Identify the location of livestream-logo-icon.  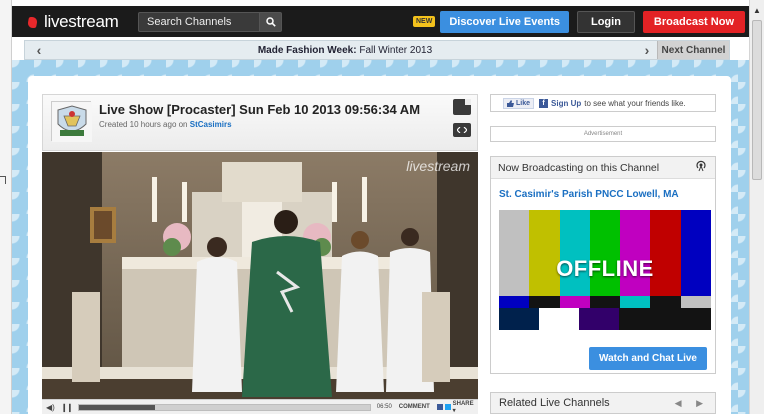
(35, 22).